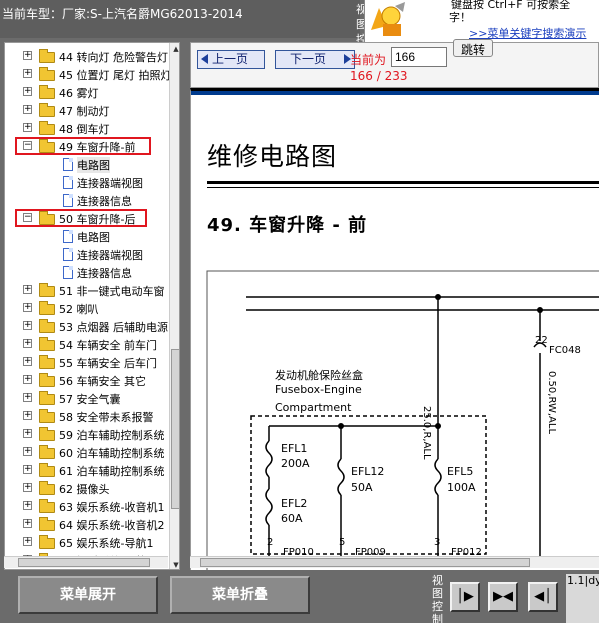  Describe the element at coordinates (204, 59) in the screenshot. I see `arrow-left-icon` at that location.